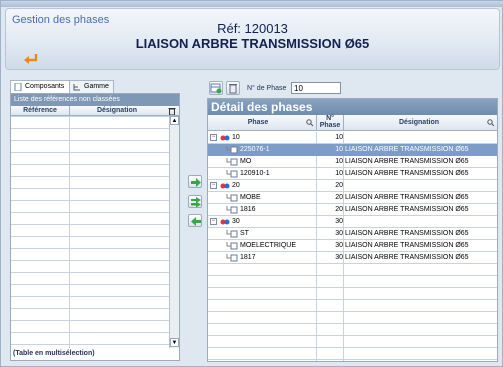 The image size is (503, 367). I want to click on double-arrow-right-icon, so click(196, 202).